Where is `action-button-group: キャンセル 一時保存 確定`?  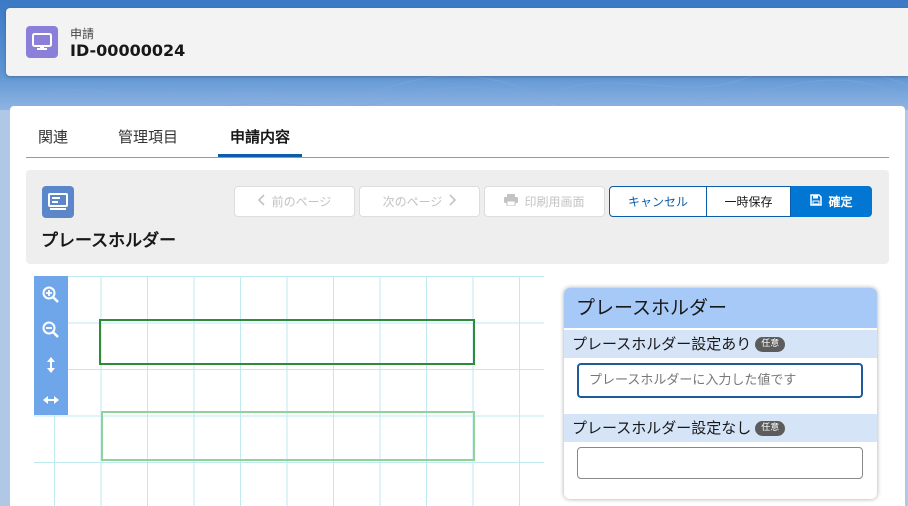
action-button-group: キャンセル 一時保存 確定 is located at coordinates (740, 201).